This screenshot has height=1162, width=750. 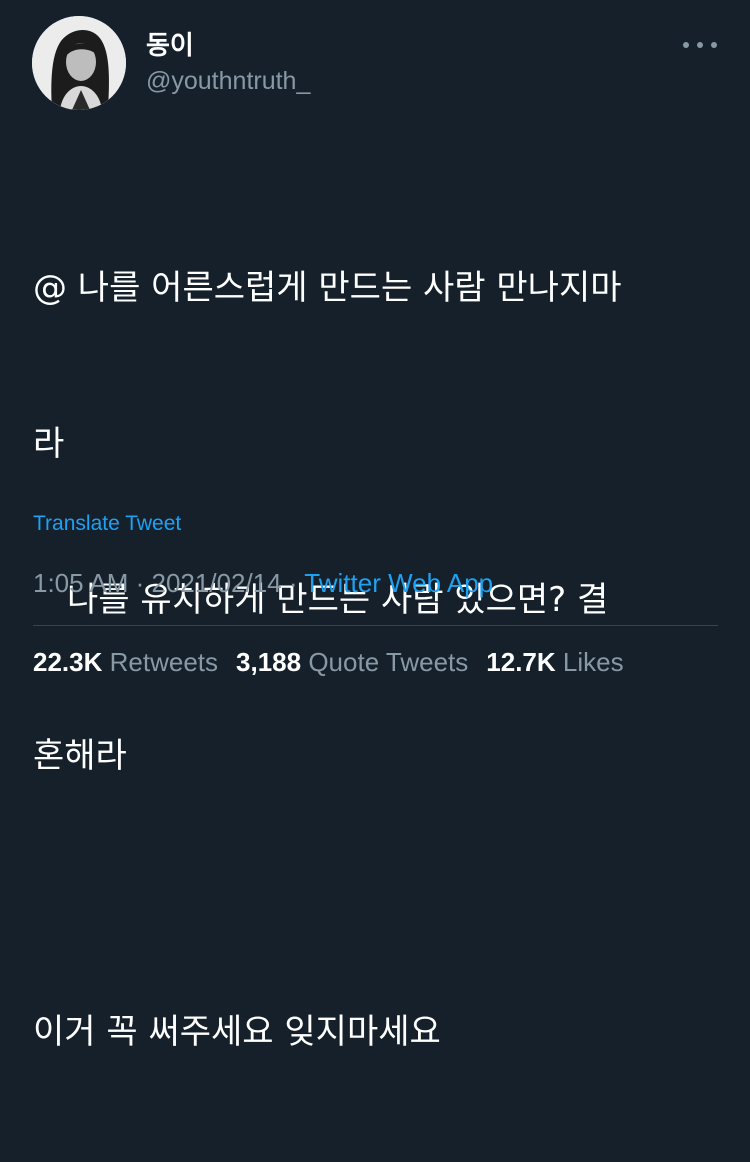 I want to click on avatar, so click(x=79, y=63).